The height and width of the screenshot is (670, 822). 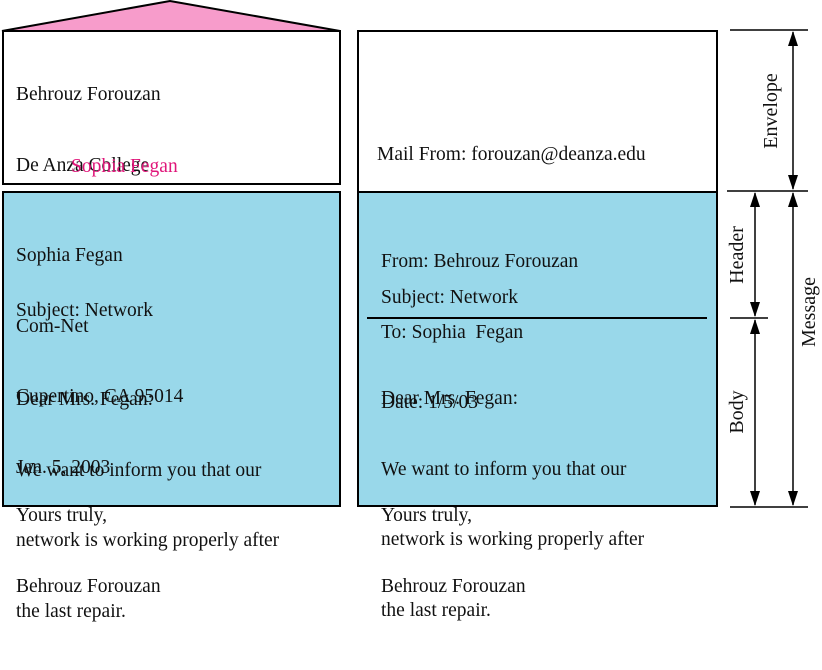 What do you see at coordinates (88, 586) in the screenshot?
I see `letter-closing-line: Behrouz Forouzan` at bounding box center [88, 586].